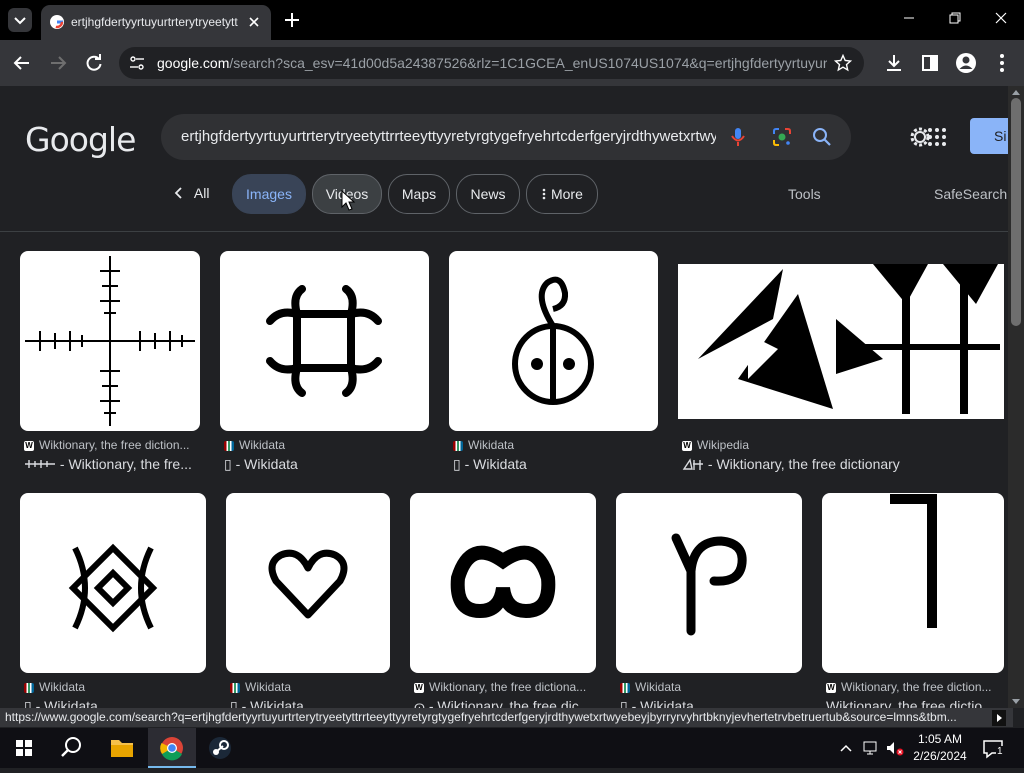 This screenshot has height=773, width=1024. What do you see at coordinates (843, 63) in the screenshot?
I see `bookmark-star-icon` at bounding box center [843, 63].